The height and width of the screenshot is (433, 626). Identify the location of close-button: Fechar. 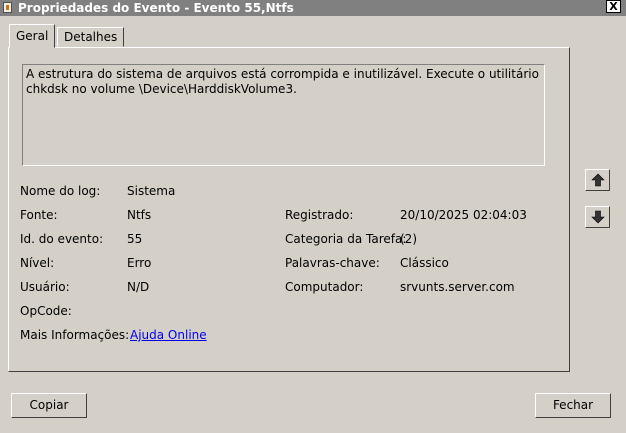
(573, 405).